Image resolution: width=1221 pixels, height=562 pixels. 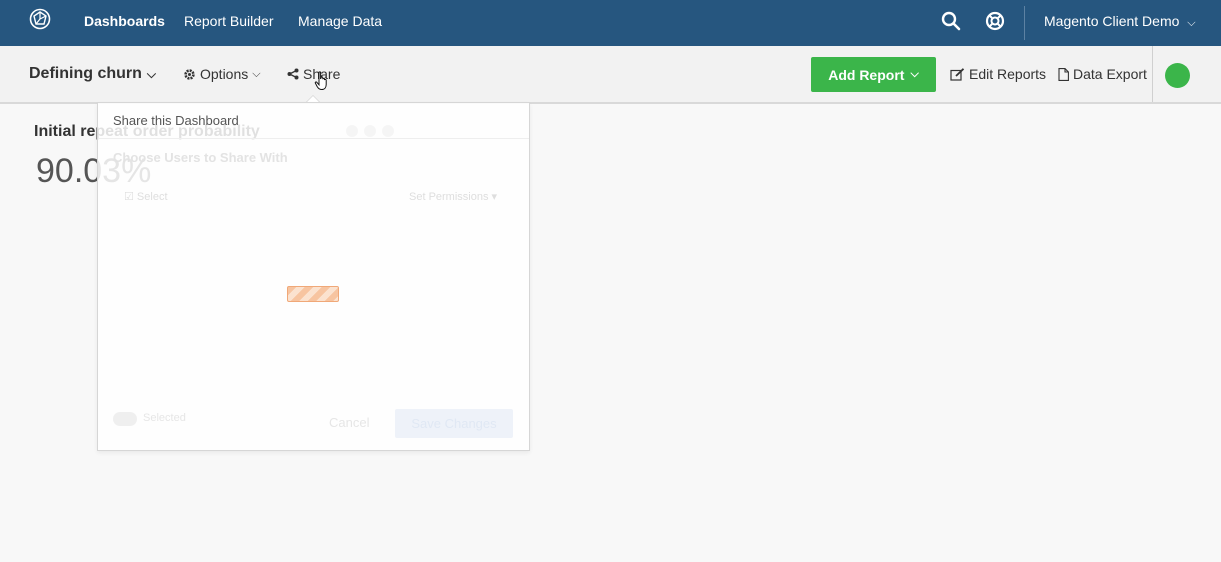 I want to click on gear-icon, so click(x=189, y=74).